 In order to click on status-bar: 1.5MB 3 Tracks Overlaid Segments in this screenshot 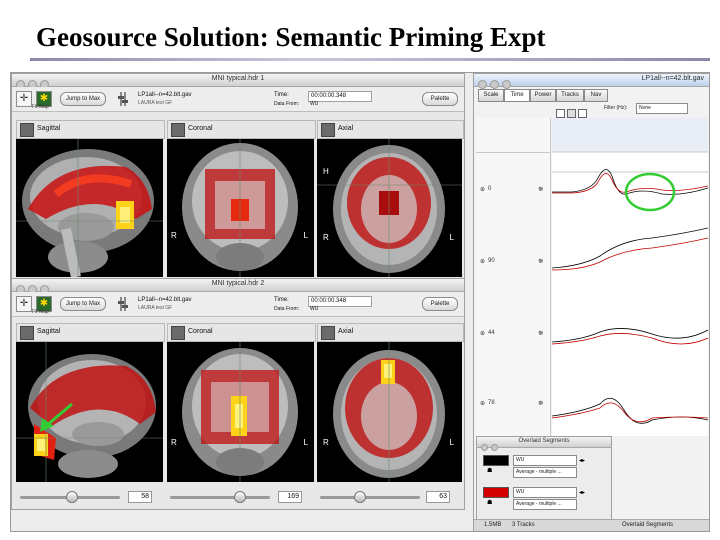, I will do `click(591, 525)`.